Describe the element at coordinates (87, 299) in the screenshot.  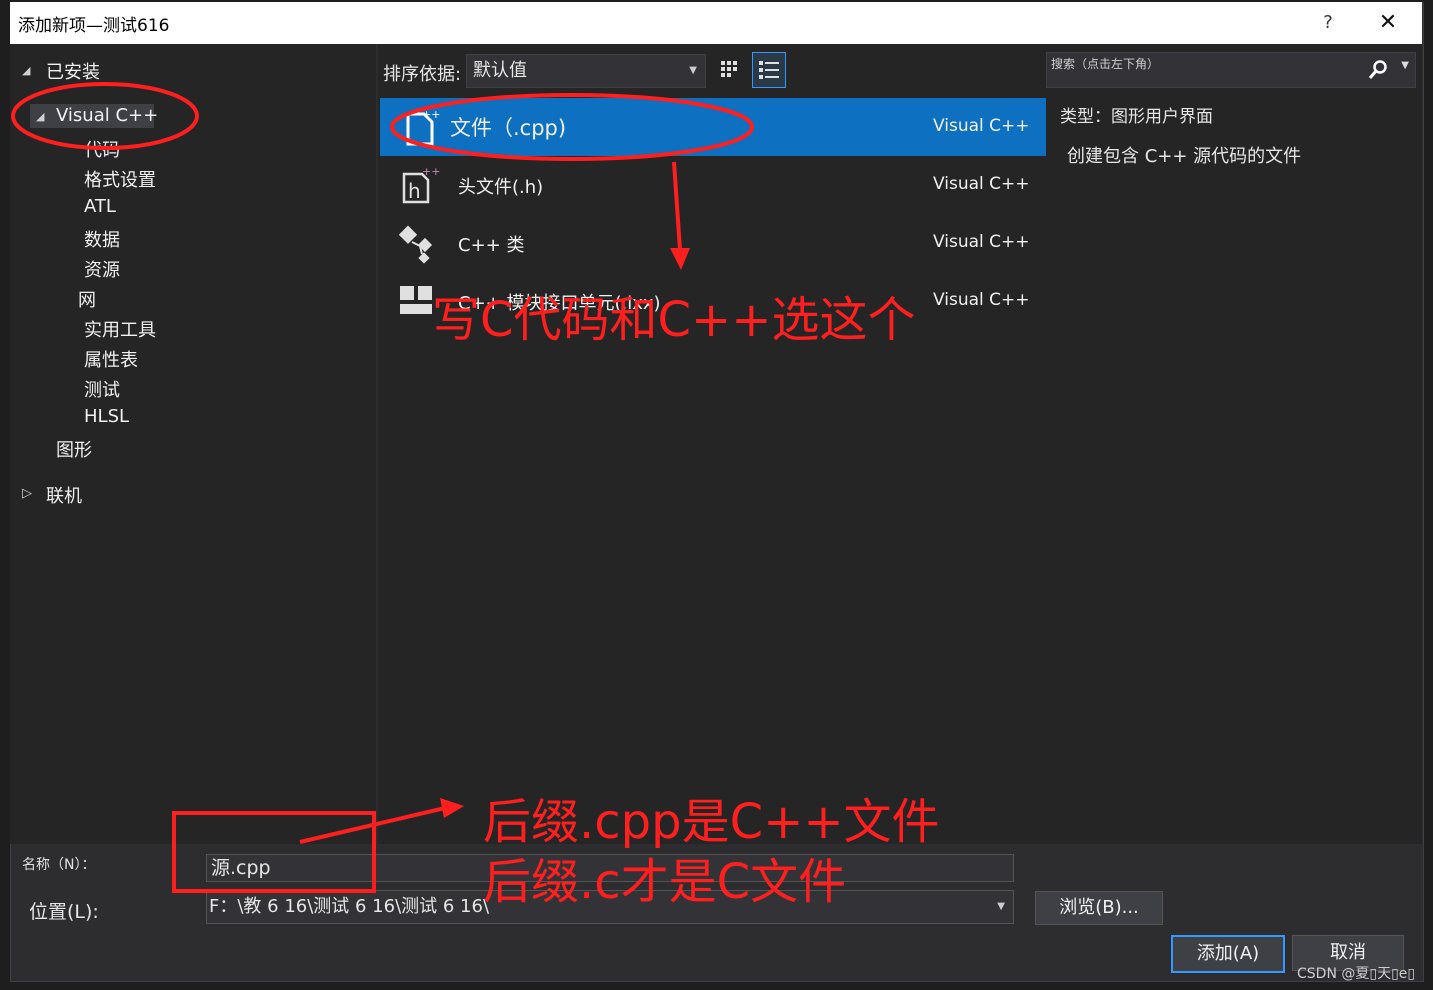
I see `tree-item-web: 网` at that location.